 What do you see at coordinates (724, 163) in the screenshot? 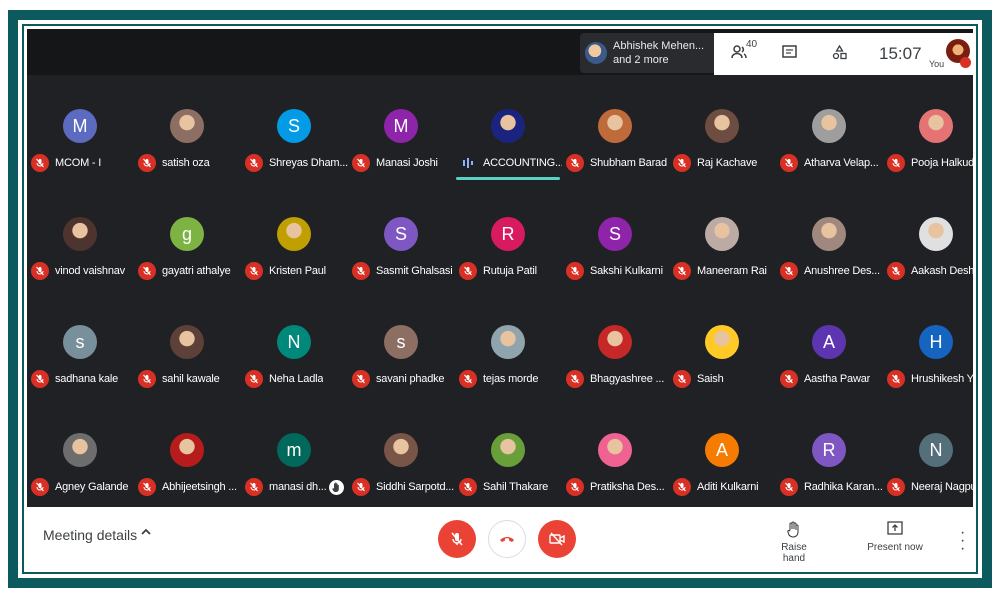
I see `name-bar: Raj Kachave` at bounding box center [724, 163].